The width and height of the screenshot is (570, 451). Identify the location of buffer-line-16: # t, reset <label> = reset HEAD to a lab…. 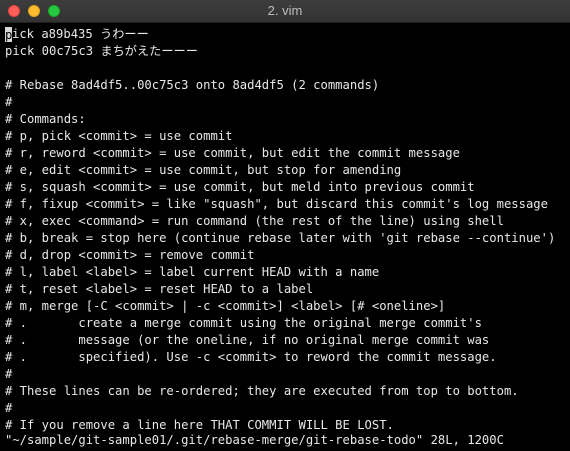
(286, 289).